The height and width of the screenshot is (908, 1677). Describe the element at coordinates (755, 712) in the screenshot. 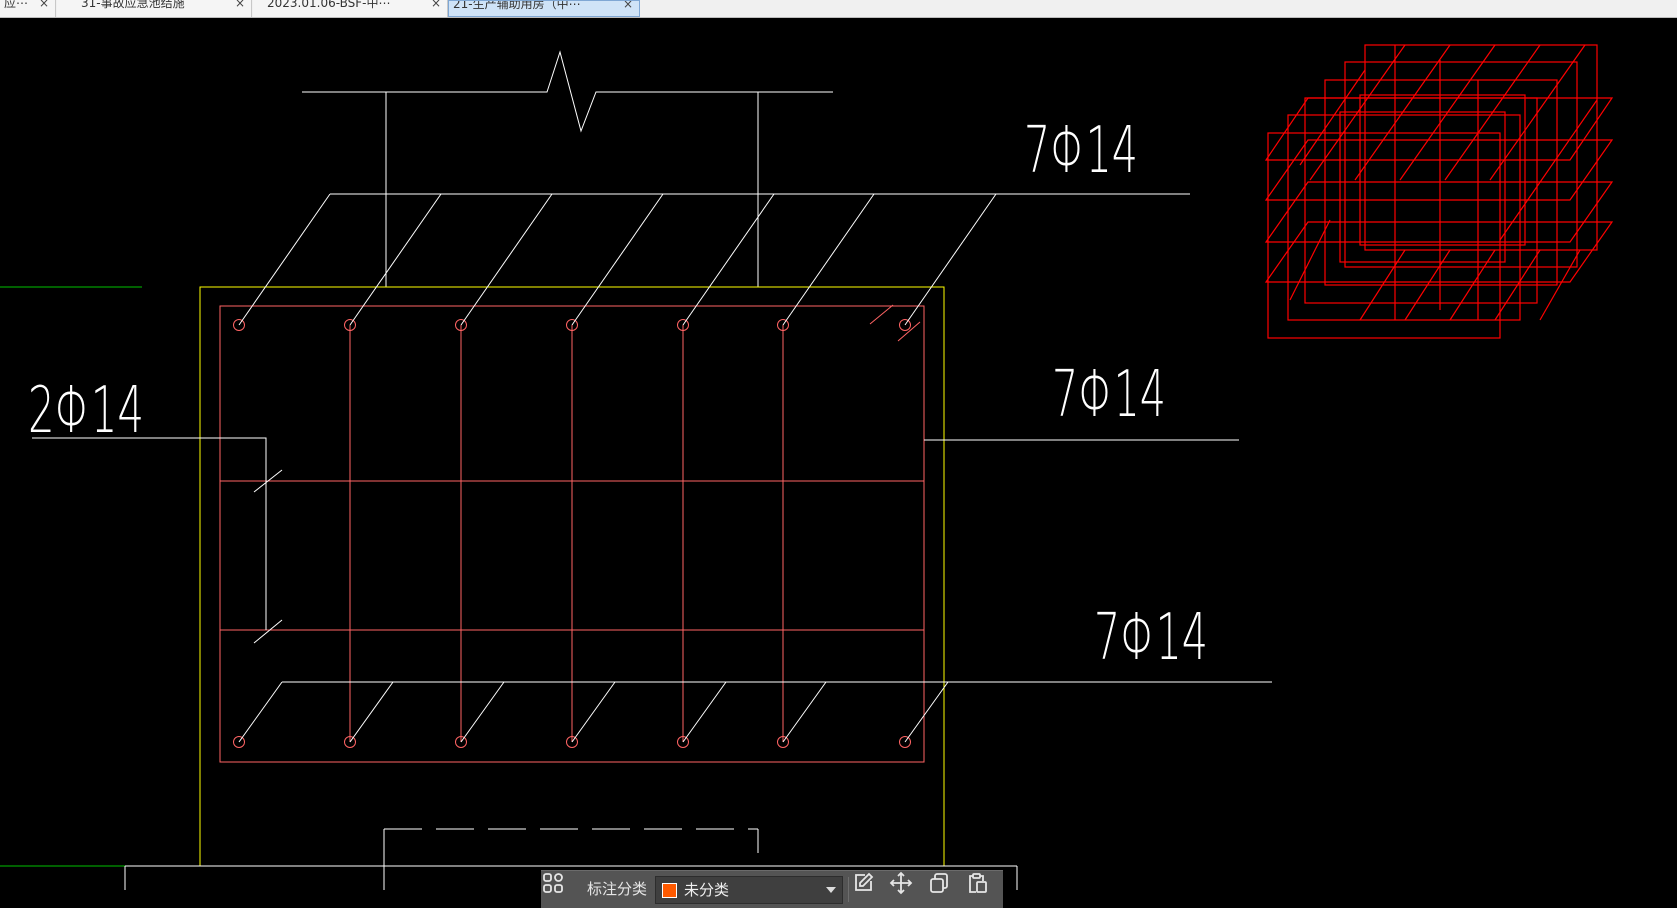

I see `bottom-leaders` at that location.